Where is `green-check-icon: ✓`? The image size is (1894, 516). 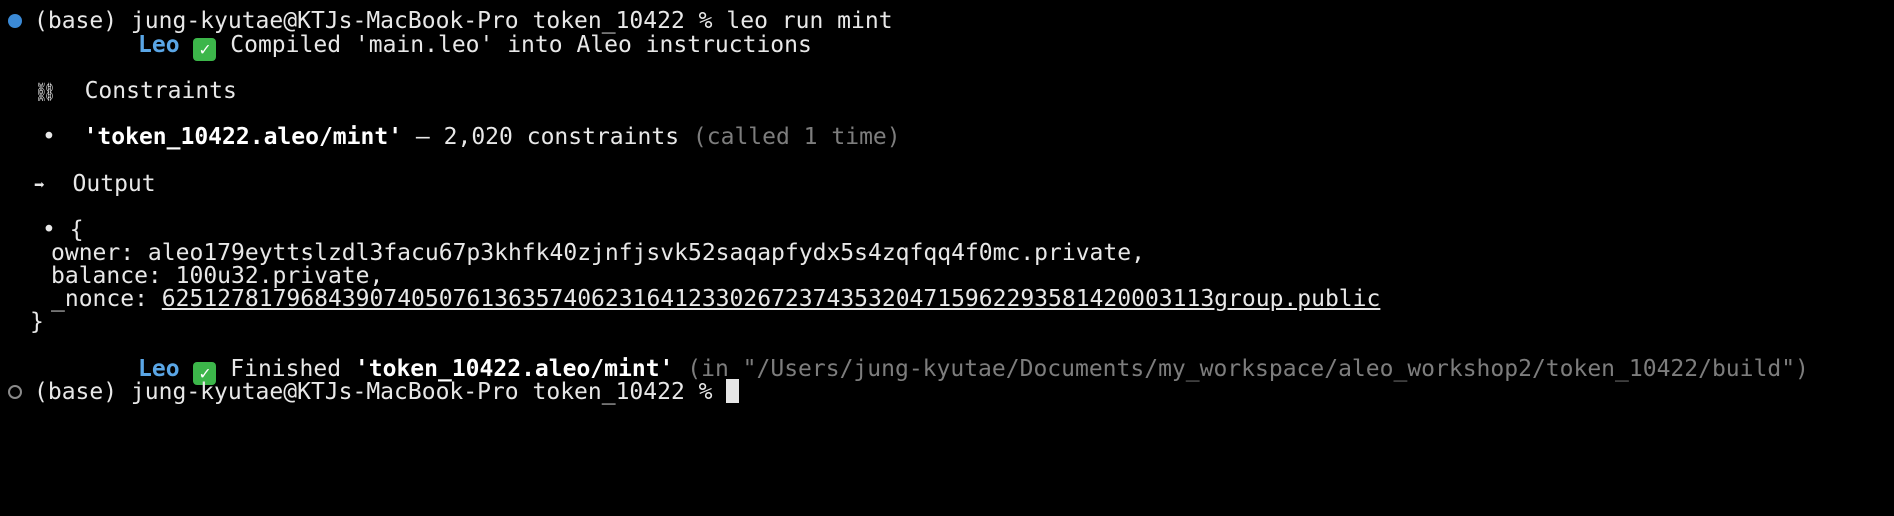
green-check-icon: ✓ is located at coordinates (205, 49).